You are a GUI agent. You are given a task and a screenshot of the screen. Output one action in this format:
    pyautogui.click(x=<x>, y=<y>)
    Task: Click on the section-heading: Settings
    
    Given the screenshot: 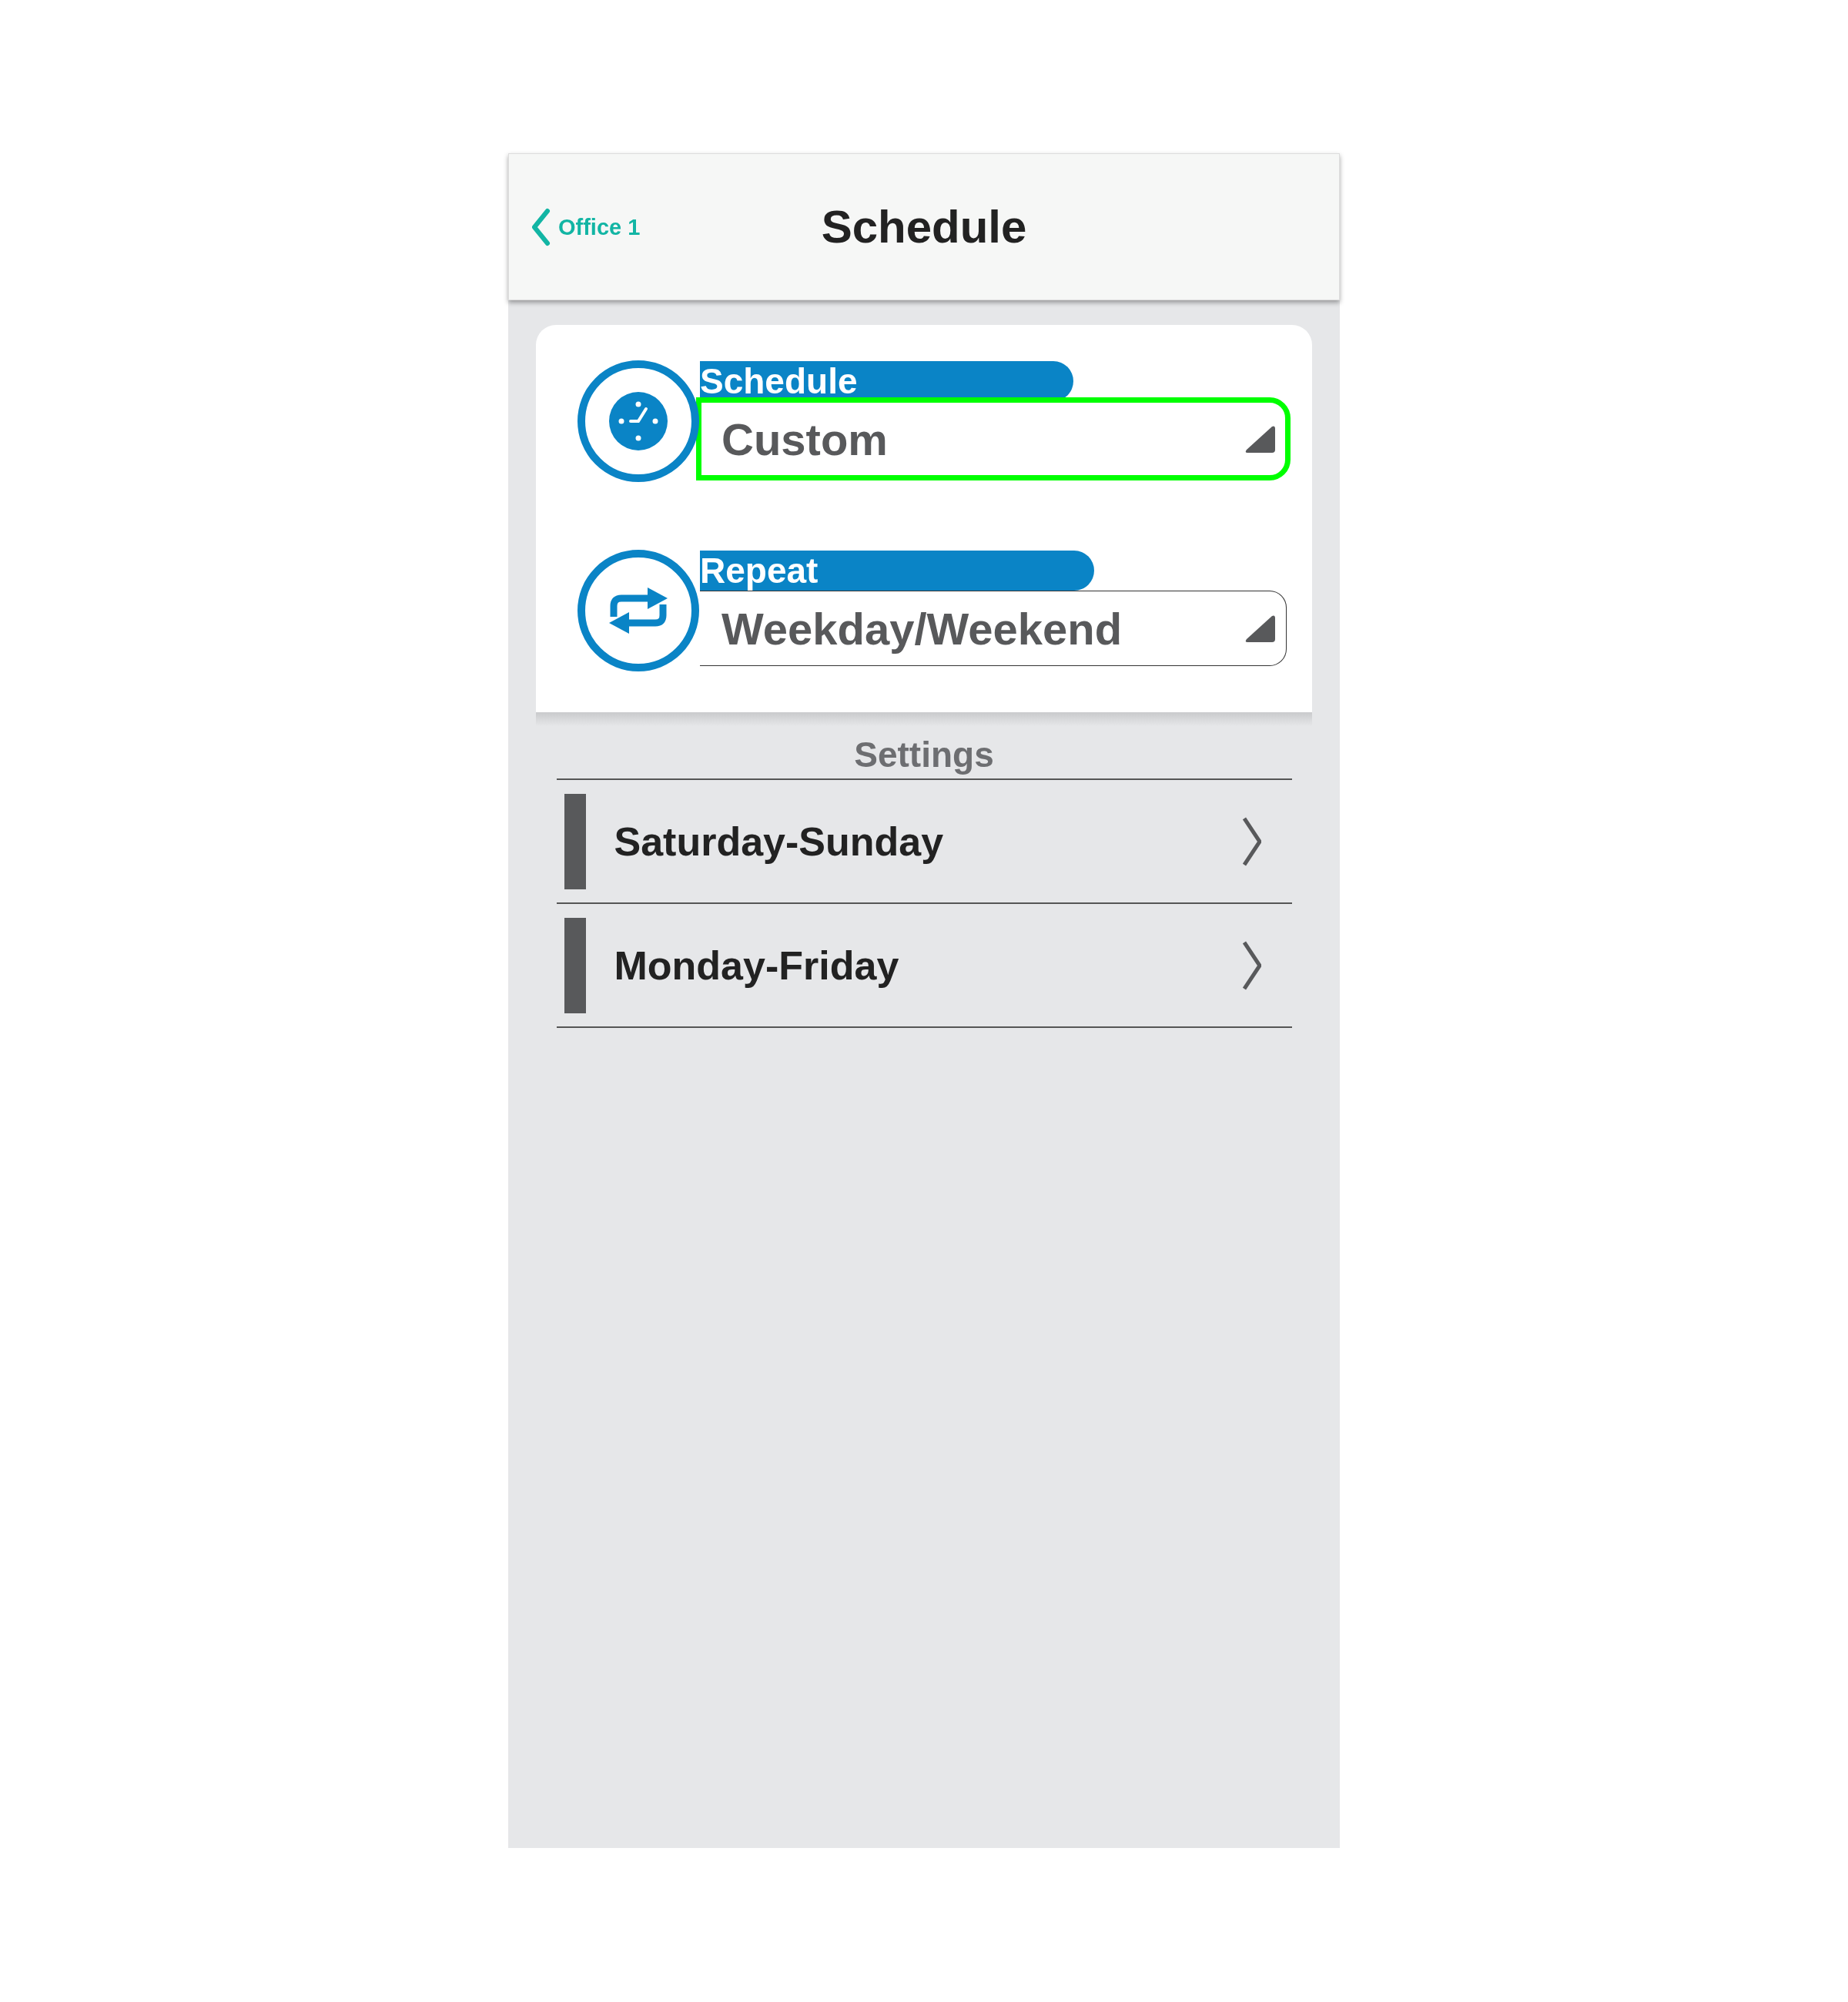 What is the action you would take?
    pyautogui.click(x=924, y=755)
    